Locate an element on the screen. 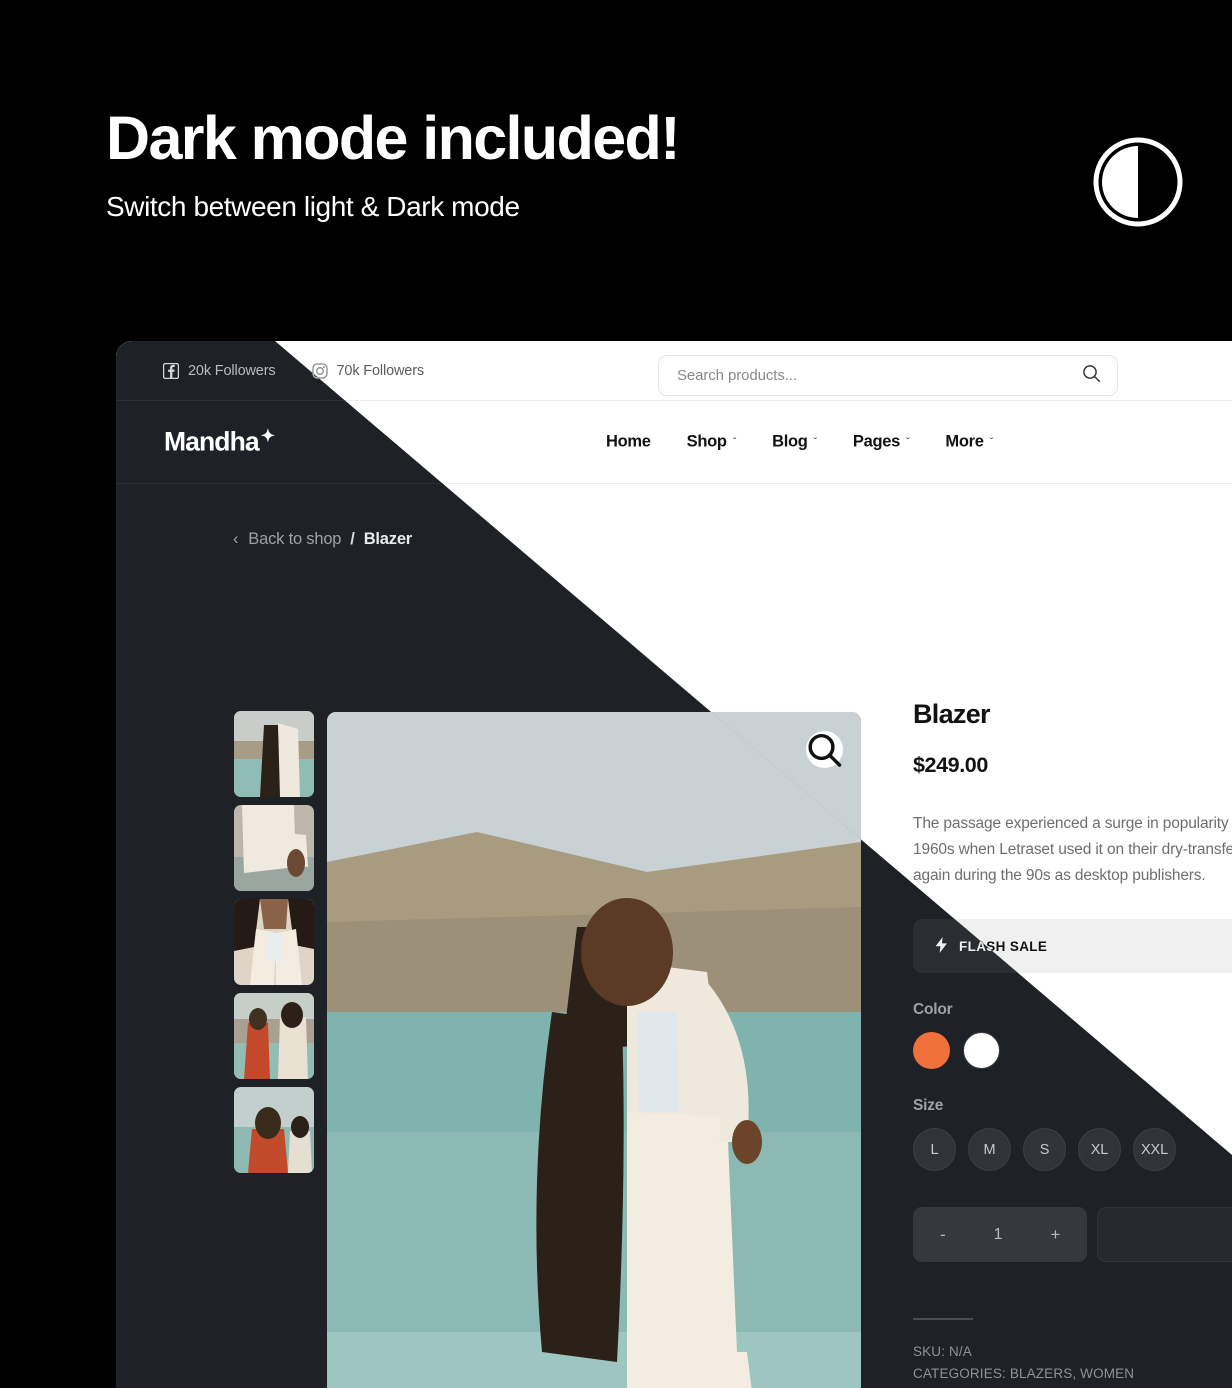 Image resolution: width=1232 pixels, height=1388 pixels. size-option-m: M is located at coordinates (989, 1149).